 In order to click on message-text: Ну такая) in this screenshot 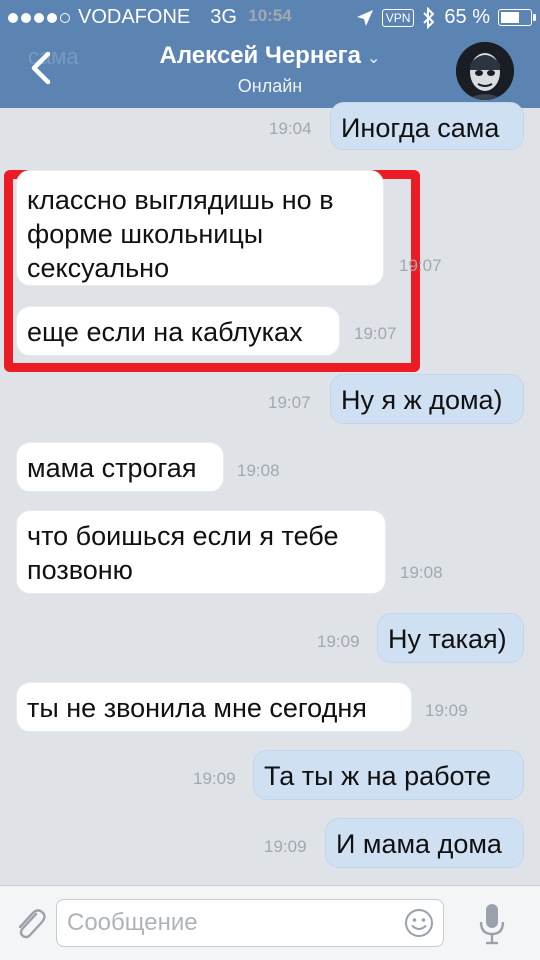, I will do `click(447, 639)`.